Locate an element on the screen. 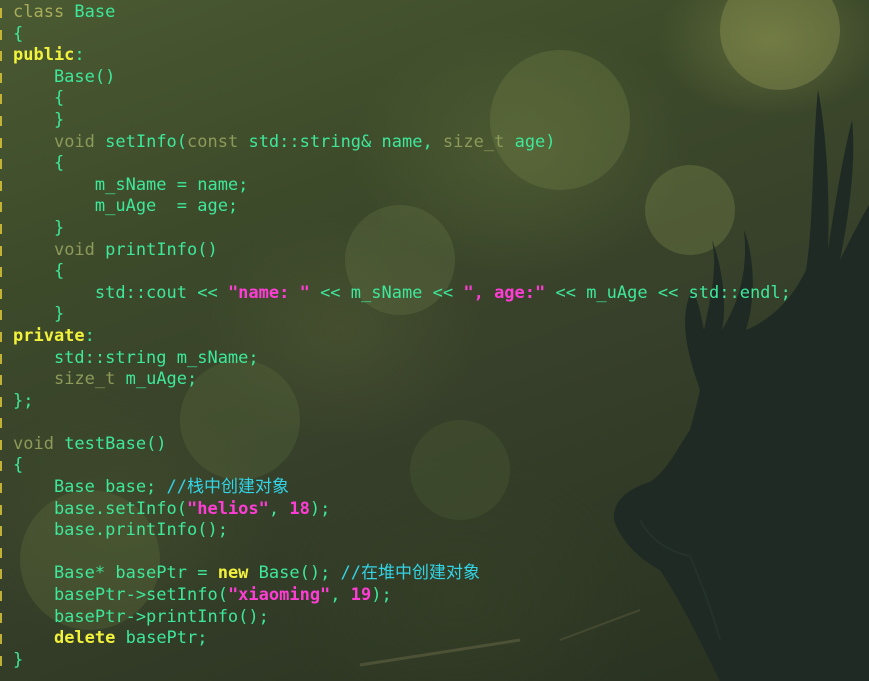 The width and height of the screenshot is (869, 681). code-token: basePtr->printInfo(); is located at coordinates (141, 616).